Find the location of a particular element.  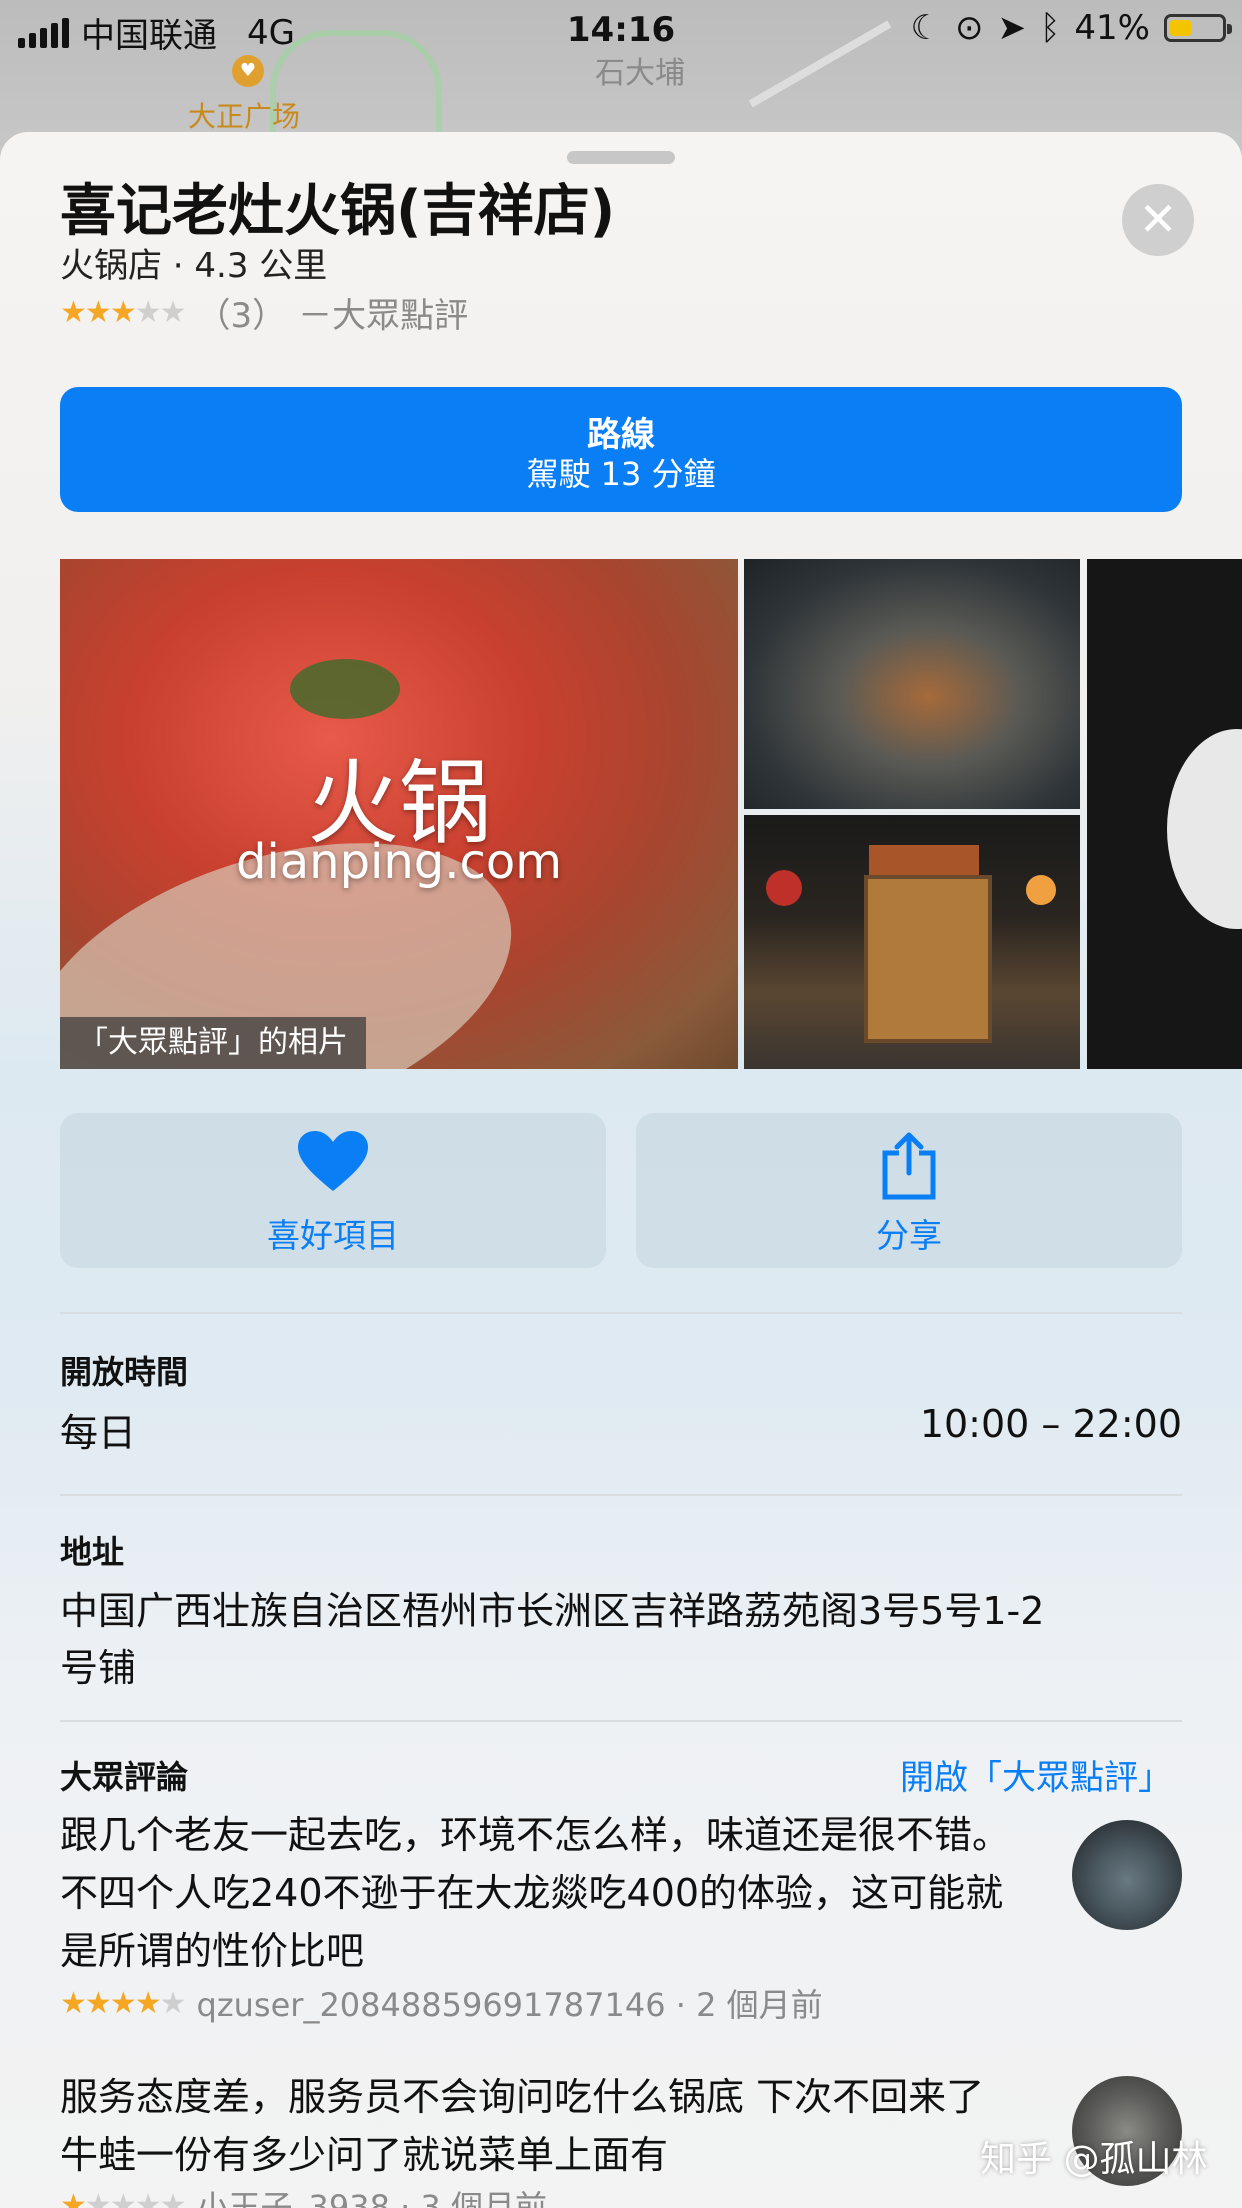

close-button: ✕ is located at coordinates (1158, 220).